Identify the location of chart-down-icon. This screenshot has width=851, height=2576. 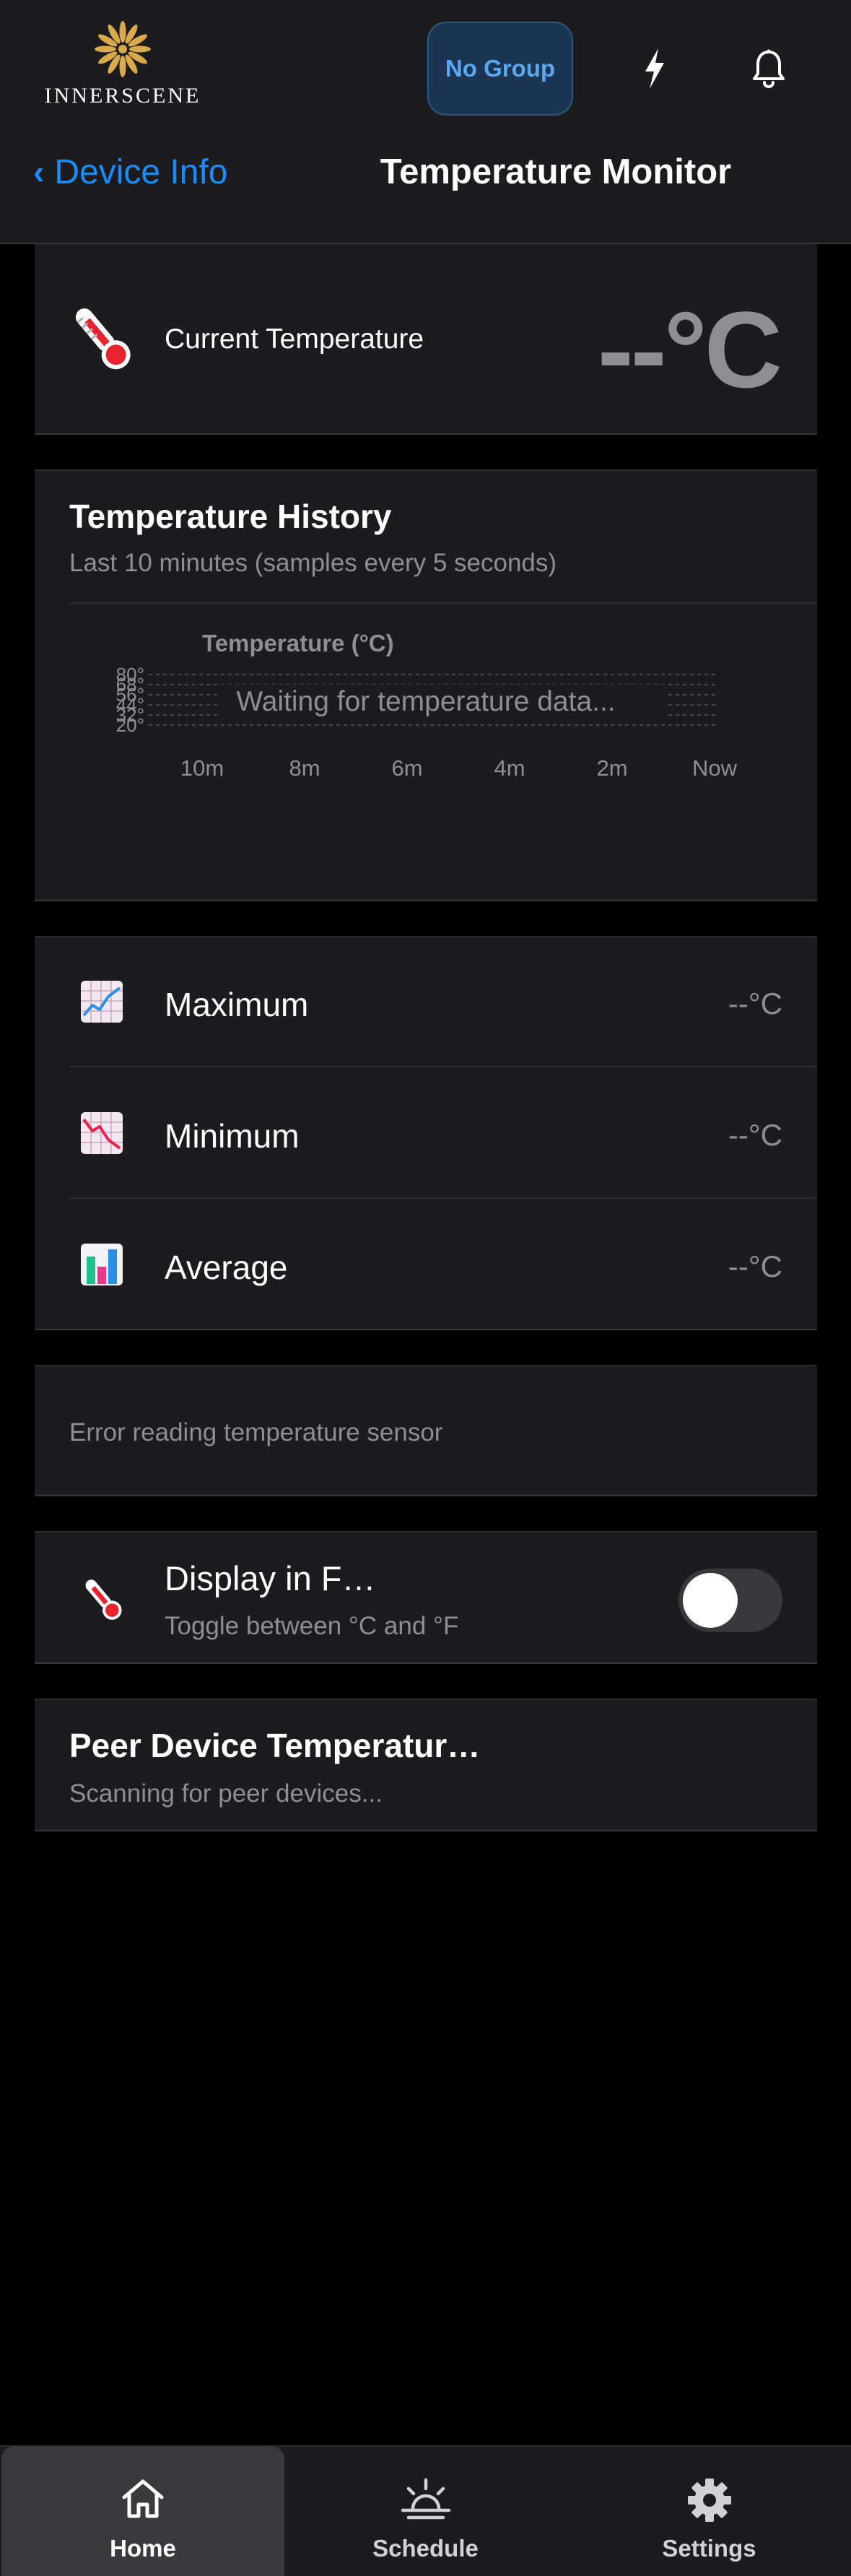
(102, 1133).